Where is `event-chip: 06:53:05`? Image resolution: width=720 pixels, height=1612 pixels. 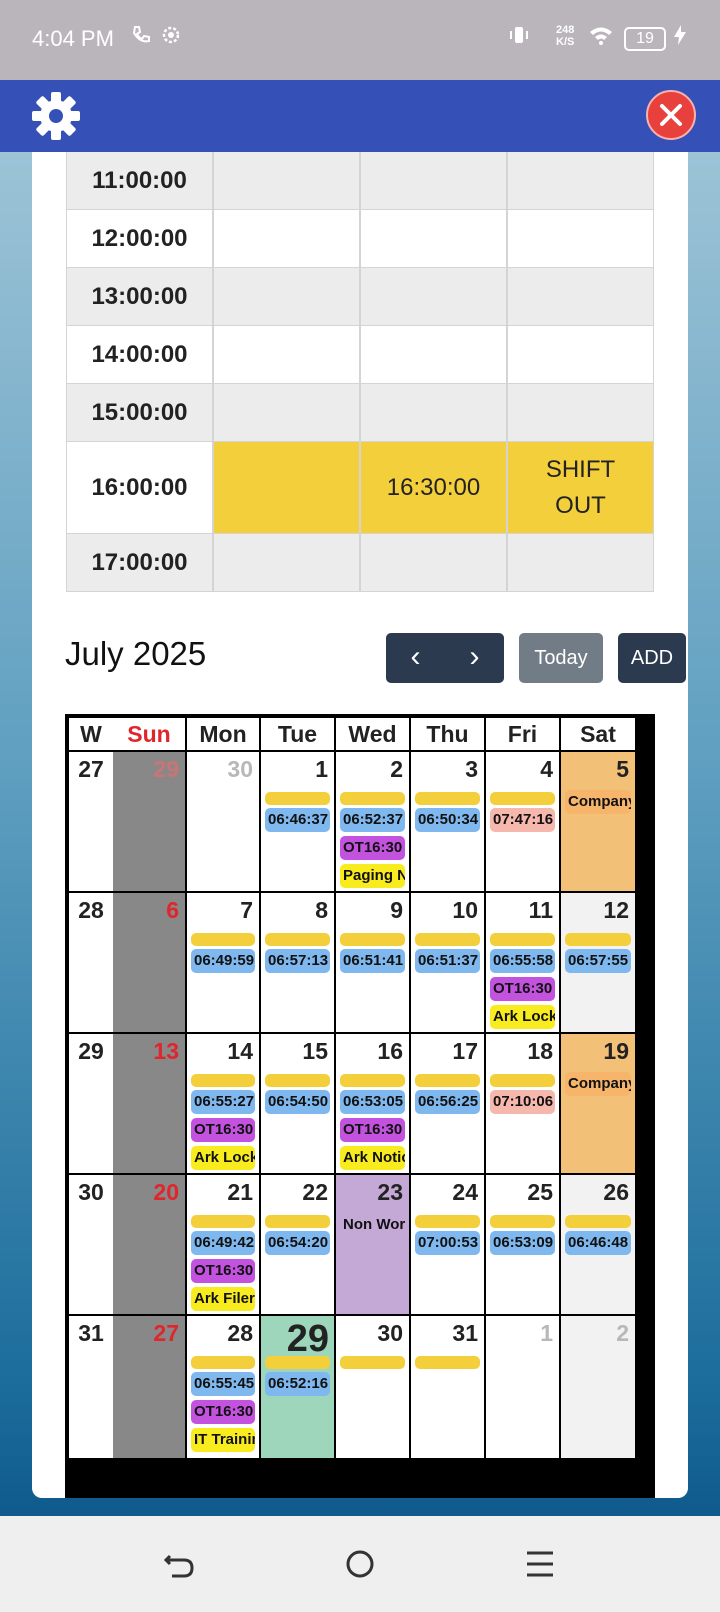 event-chip: 06:53:05 is located at coordinates (372, 1102).